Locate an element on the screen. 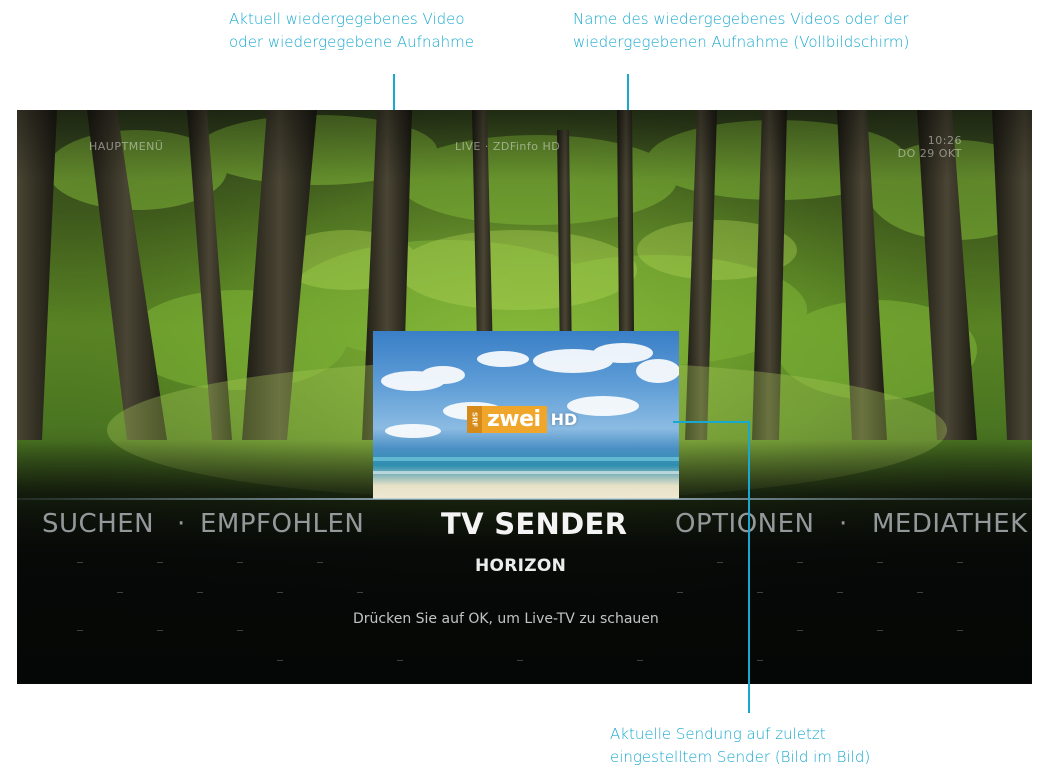 The image size is (1040, 775). channel-logo-name: zwei is located at coordinates (514, 419).